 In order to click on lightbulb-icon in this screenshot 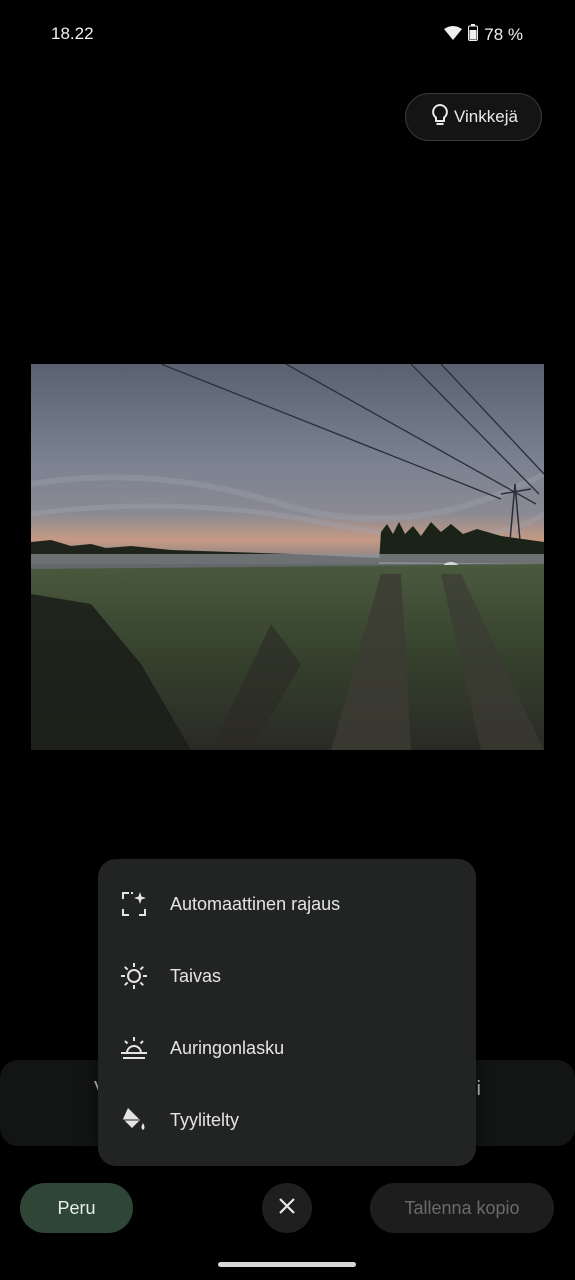, I will do `click(440, 117)`.